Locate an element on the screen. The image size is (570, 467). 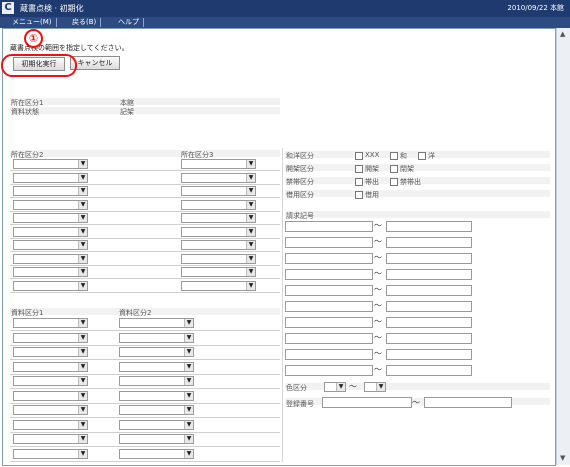
section-label-shiryo1: 資料区分1 is located at coordinates (27, 313).